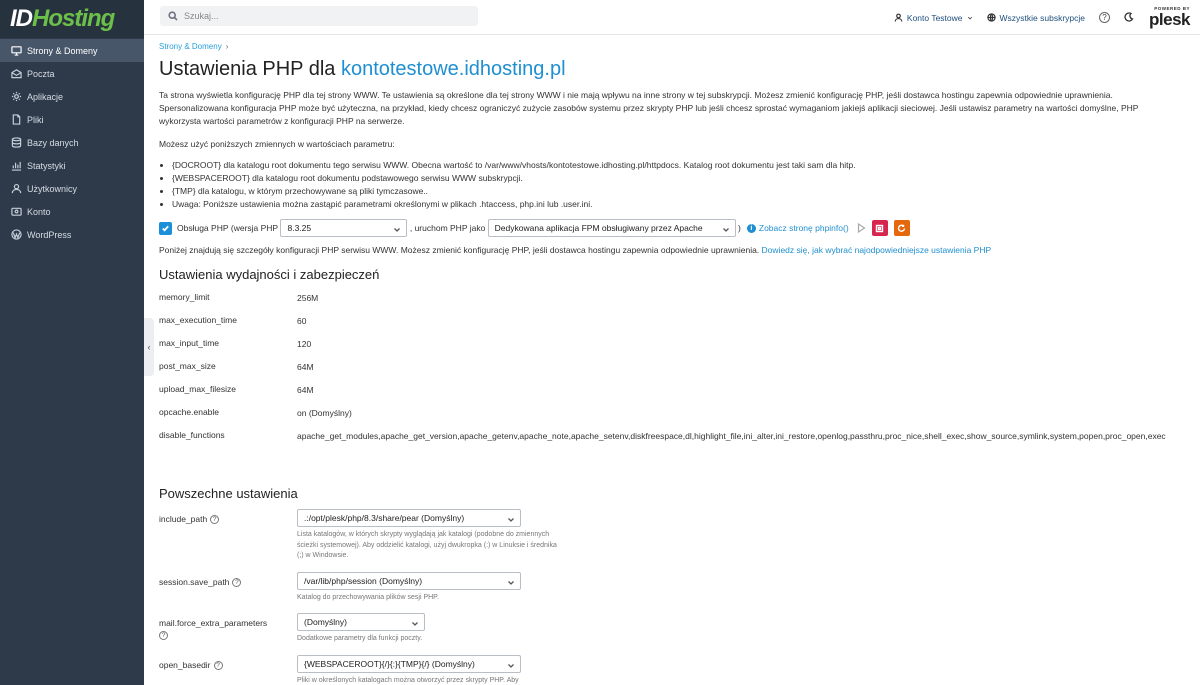 The width and height of the screenshot is (1200, 685). I want to click on setting-value: on (Domyślny), so click(742, 418).